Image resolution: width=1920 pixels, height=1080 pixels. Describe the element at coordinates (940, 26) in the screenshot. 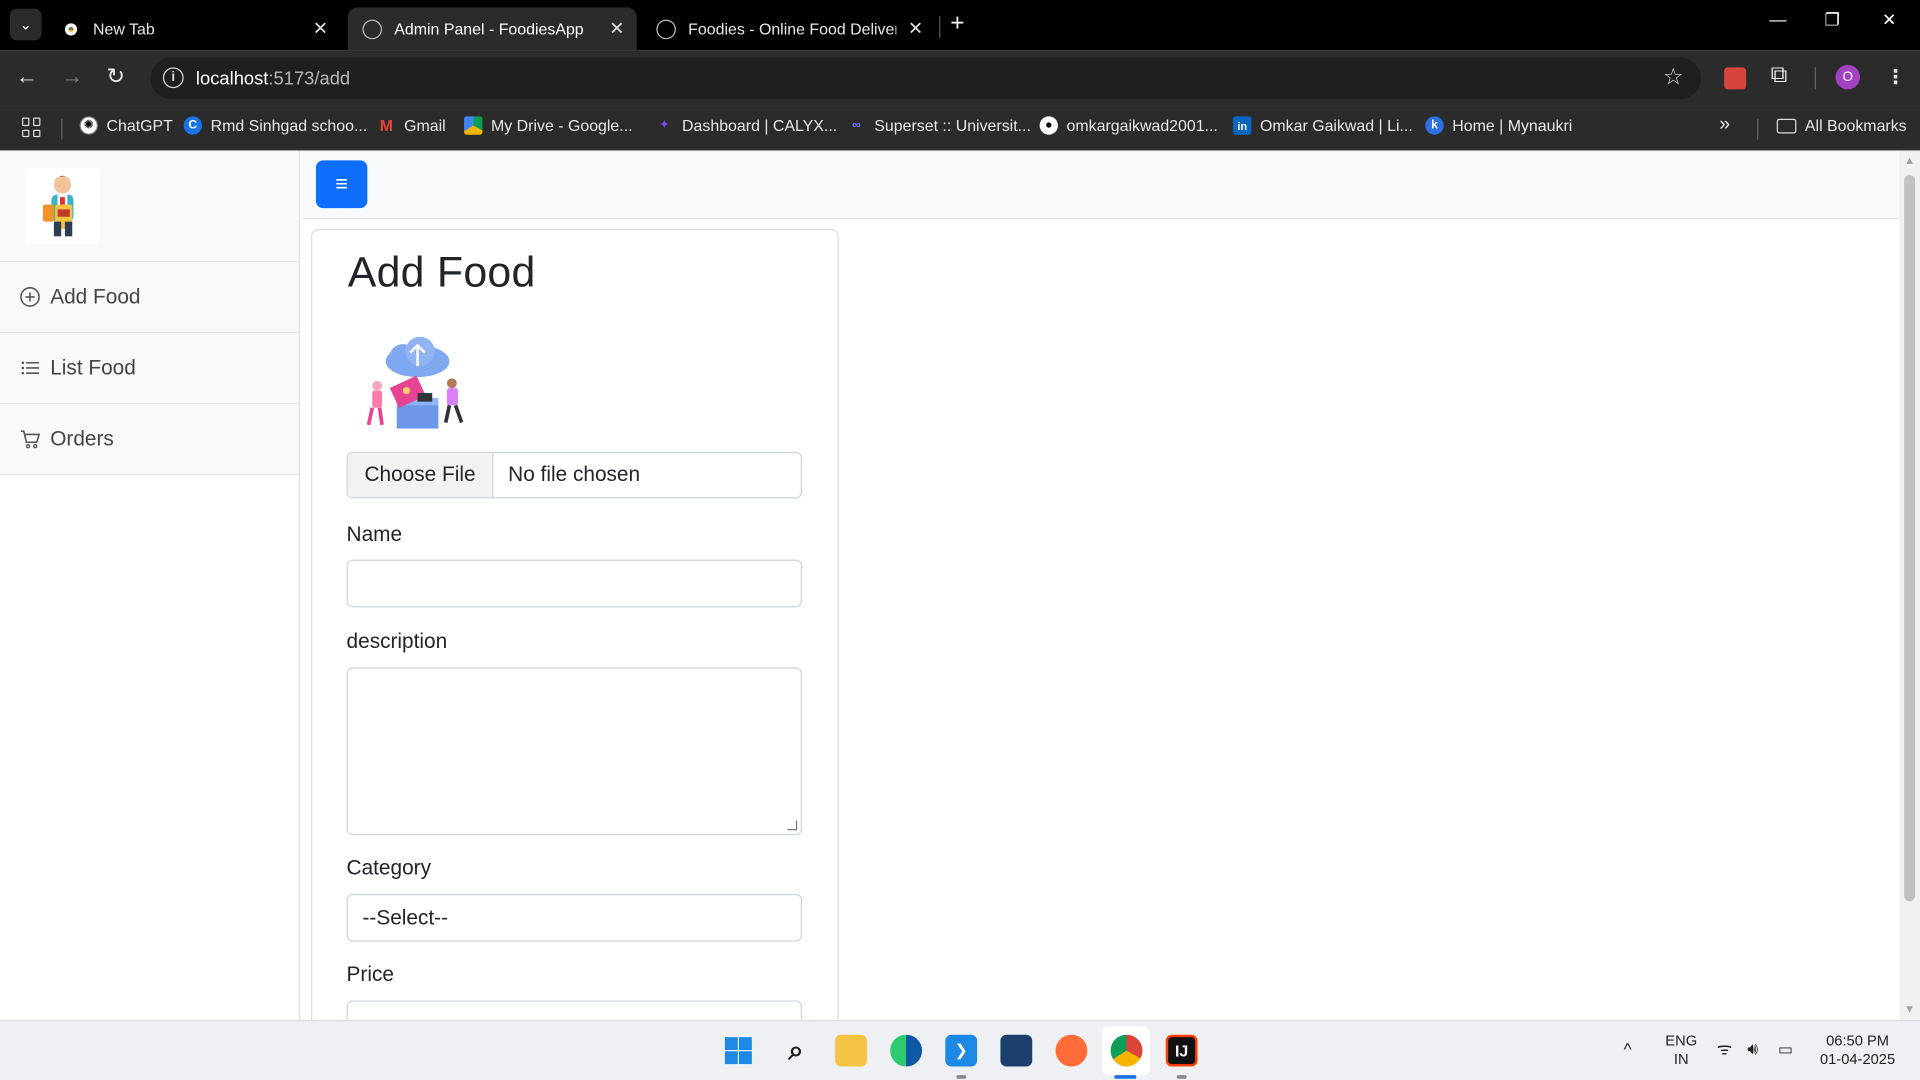

I see `tab-separator` at that location.